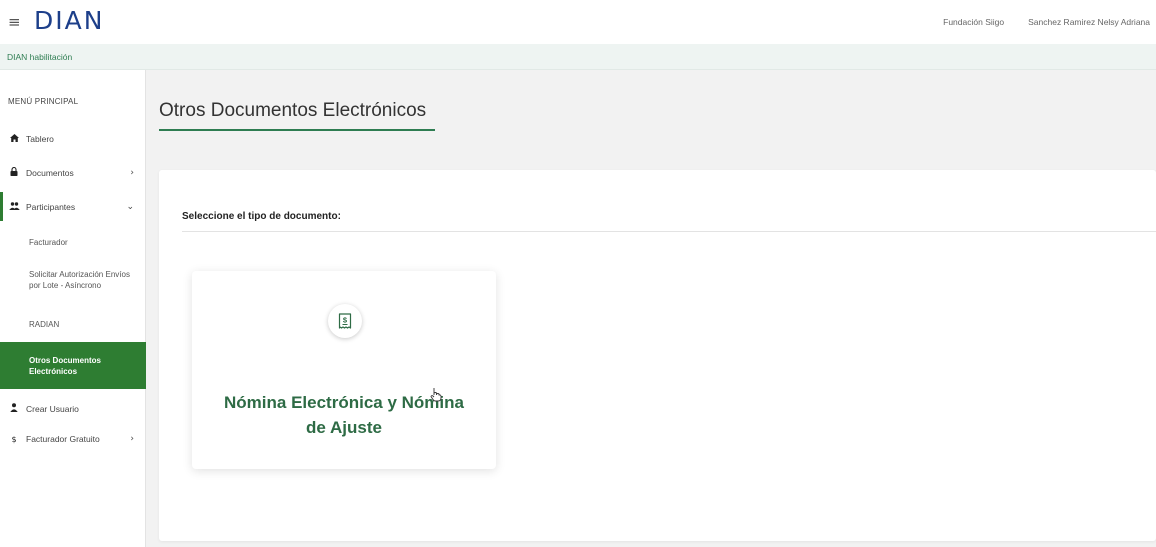 This screenshot has width=1156, height=547. Describe the element at coordinates (73, 324) in the screenshot. I see `sidebar-subitem-radian: RADIAN` at that location.